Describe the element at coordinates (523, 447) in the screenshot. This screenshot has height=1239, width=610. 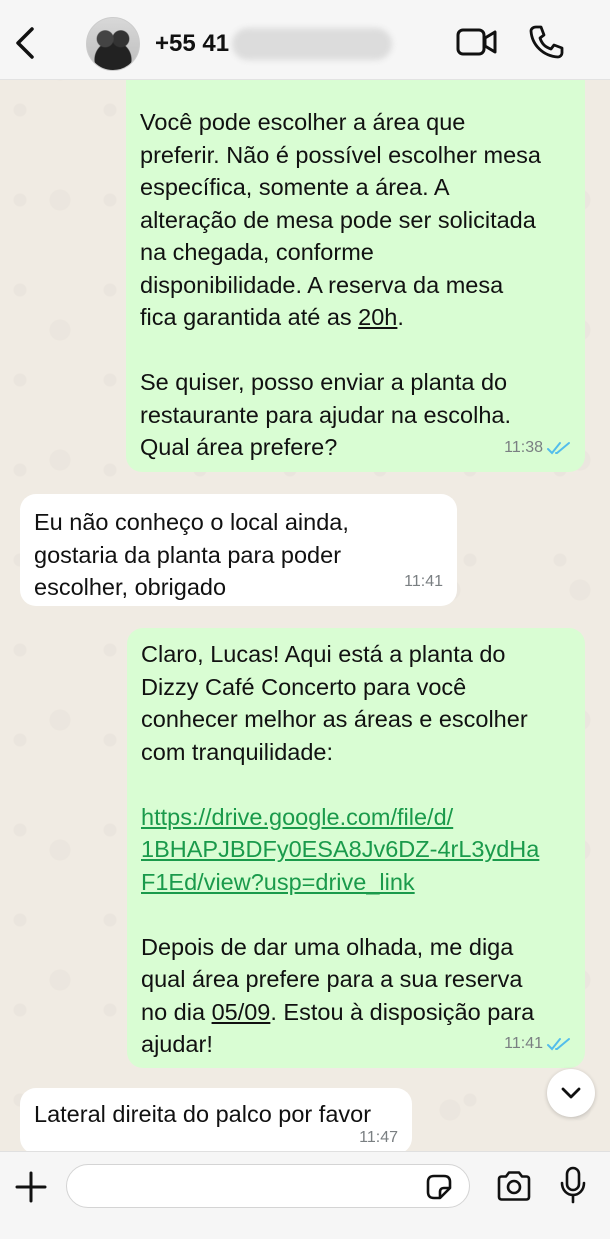
I see `message-time: 11:38` at that location.